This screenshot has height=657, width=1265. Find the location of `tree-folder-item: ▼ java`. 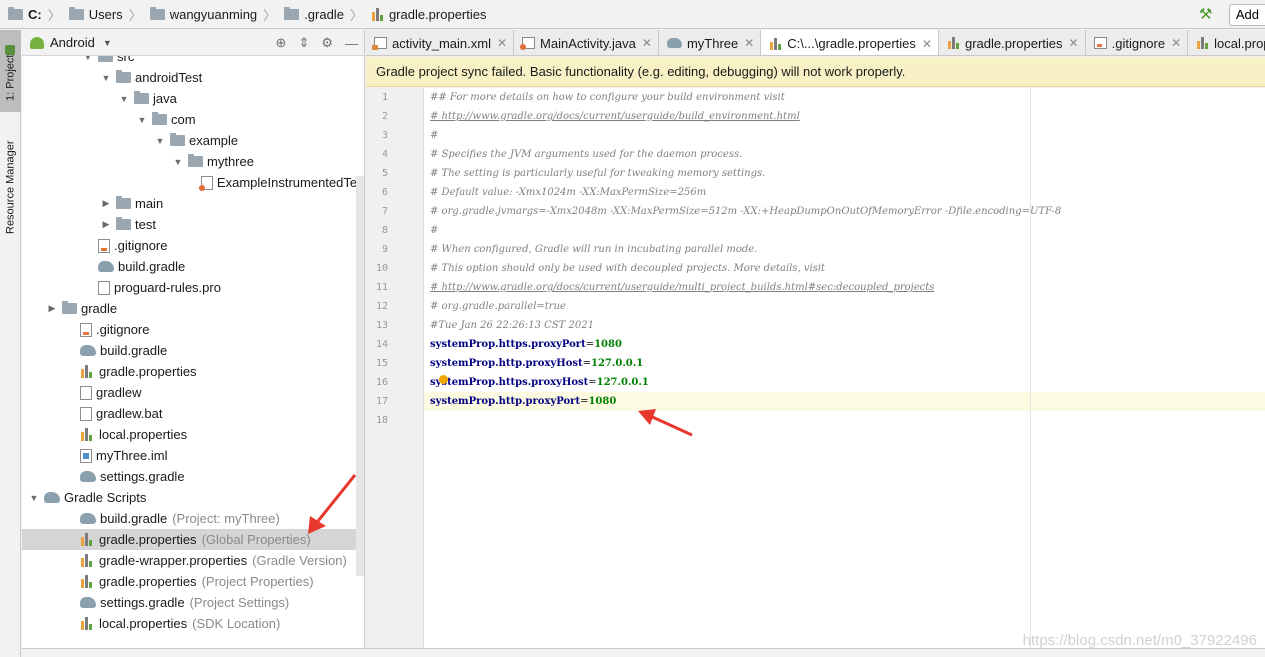

tree-folder-item: ▼ java is located at coordinates (193, 98).